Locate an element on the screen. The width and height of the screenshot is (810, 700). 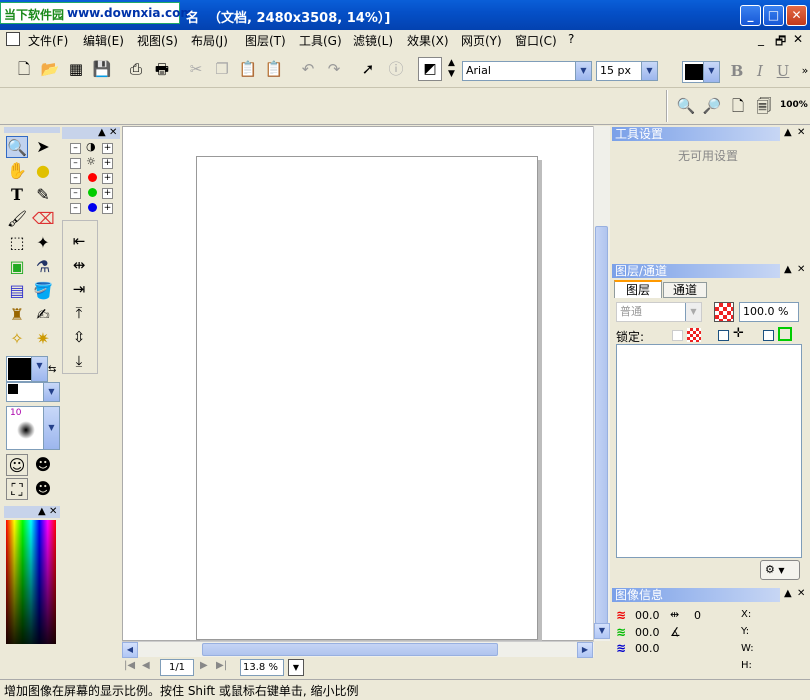
tab-channels: 通道 is located at coordinates (685, 290).